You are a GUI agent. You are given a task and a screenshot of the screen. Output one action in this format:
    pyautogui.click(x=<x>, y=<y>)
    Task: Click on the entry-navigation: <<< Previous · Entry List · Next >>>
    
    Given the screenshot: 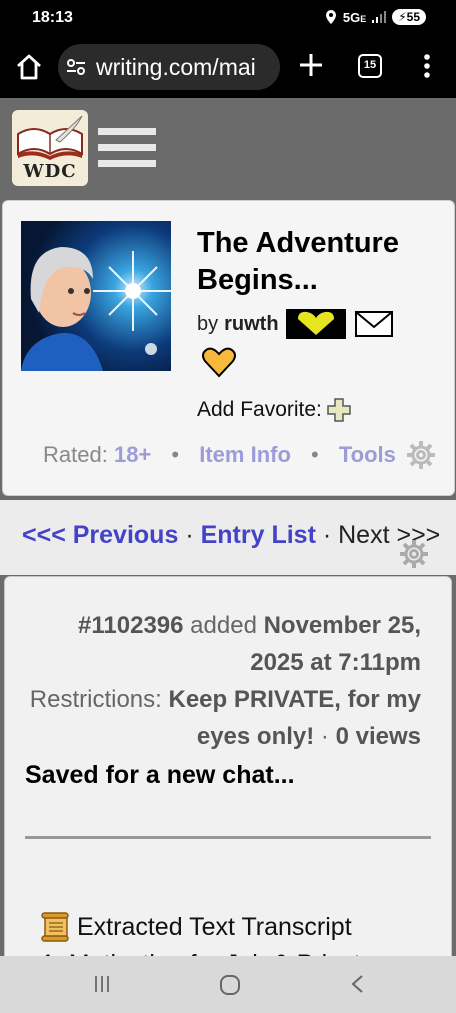 What is the action you would take?
    pyautogui.click(x=228, y=537)
    